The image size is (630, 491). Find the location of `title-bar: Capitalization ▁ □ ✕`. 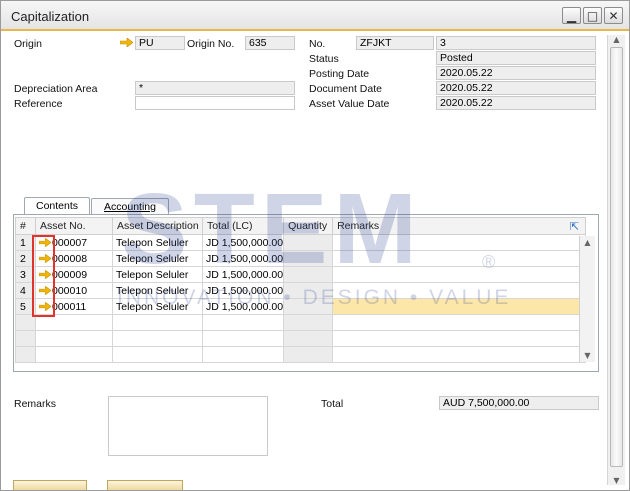

title-bar: Capitalization ▁ □ ✕ is located at coordinates (315, 16).